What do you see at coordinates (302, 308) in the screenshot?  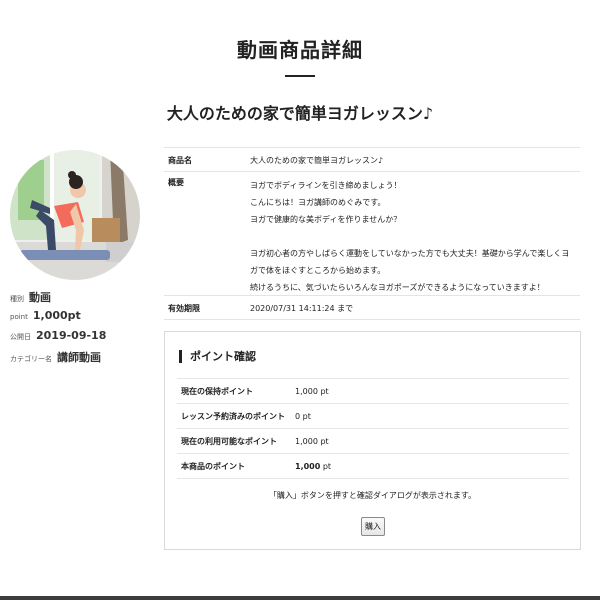 I see `detail-expiry-value: 2020/07/31 14:11:24 まで` at bounding box center [302, 308].